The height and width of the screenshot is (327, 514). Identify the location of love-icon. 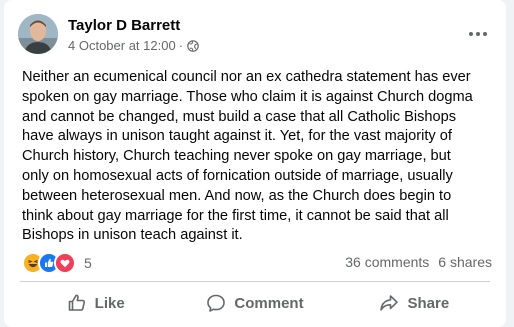
(65, 263).